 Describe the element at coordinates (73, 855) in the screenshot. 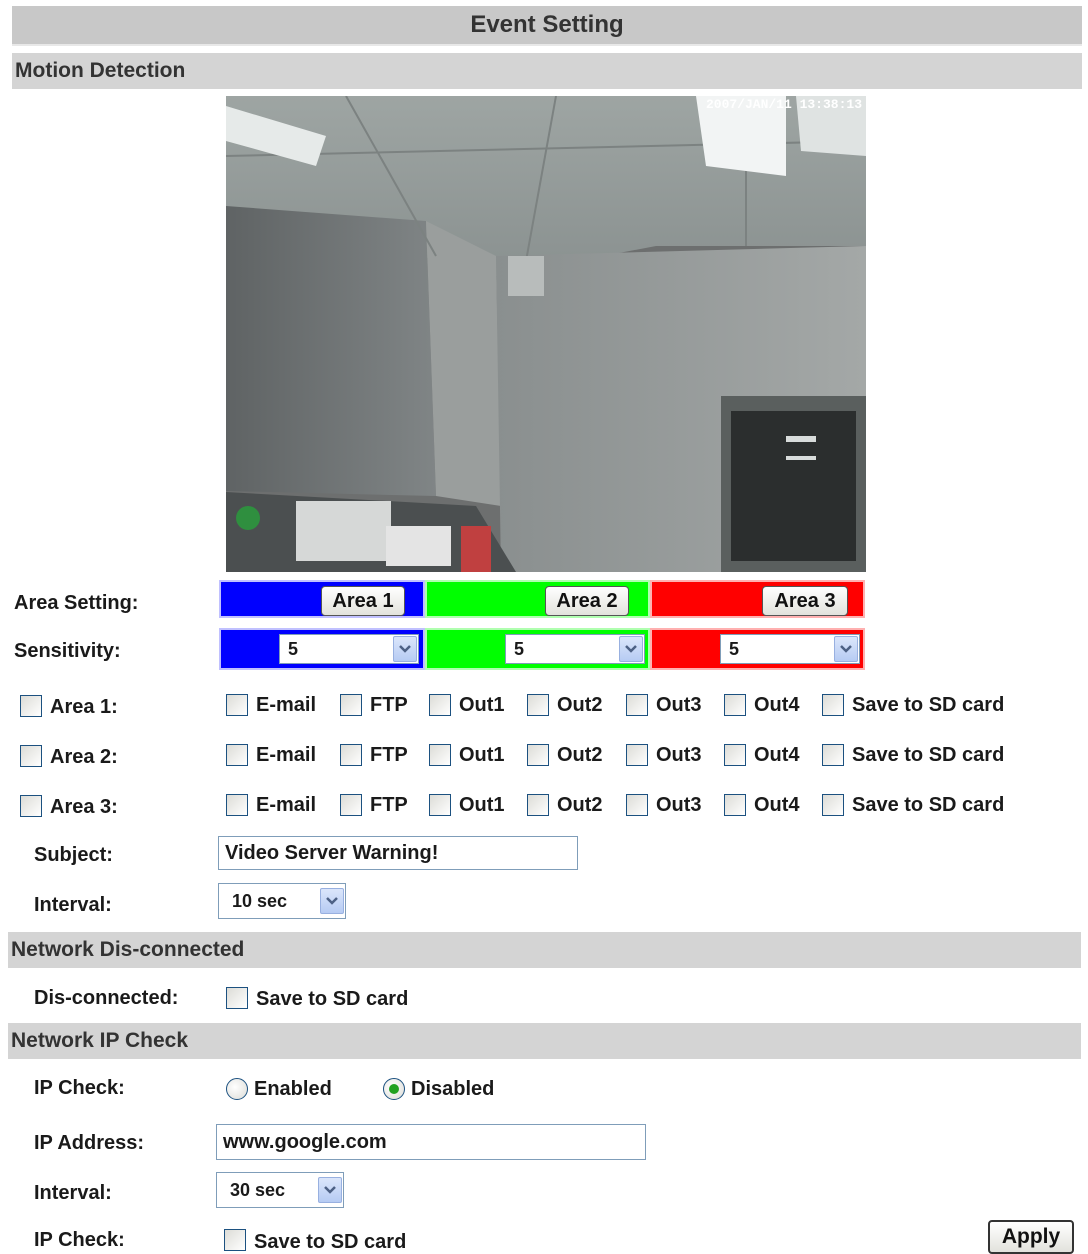

I see `subject-label: Subject:` at that location.